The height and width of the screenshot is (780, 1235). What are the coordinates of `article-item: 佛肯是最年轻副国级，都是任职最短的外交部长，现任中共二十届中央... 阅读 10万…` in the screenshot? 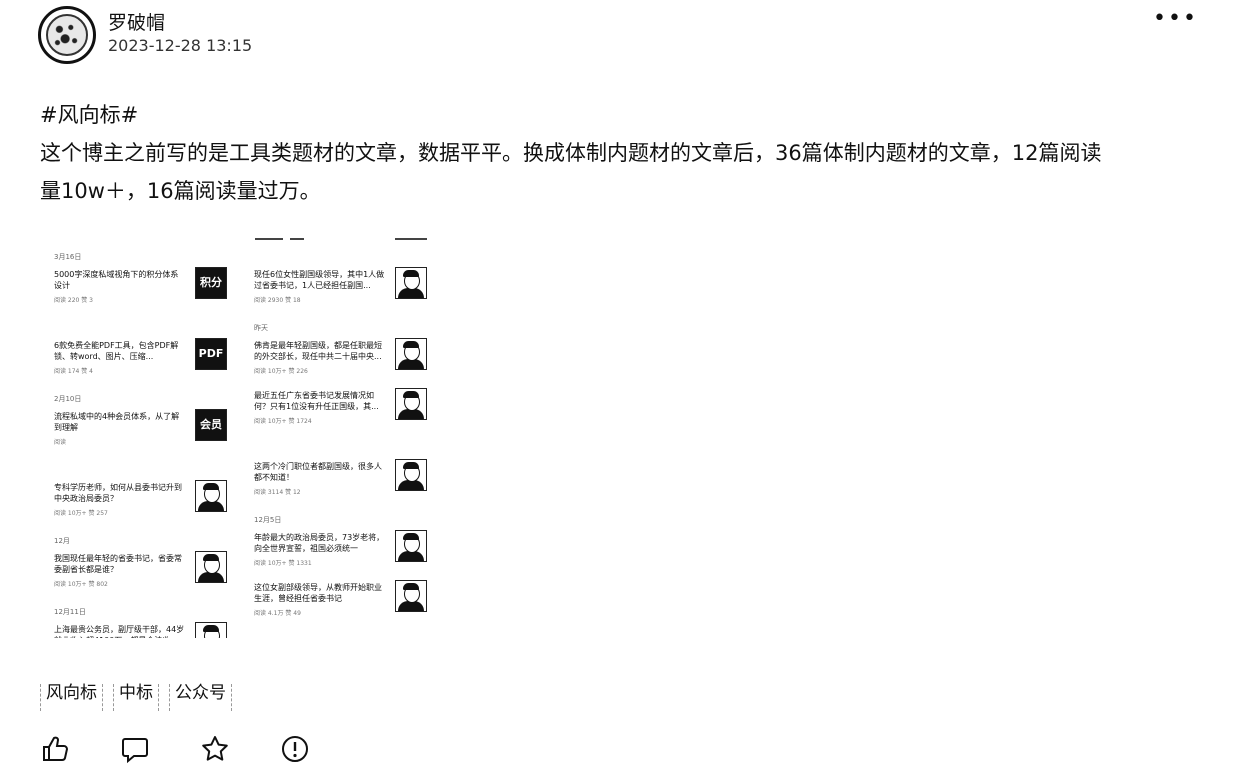 It's located at (341, 358).